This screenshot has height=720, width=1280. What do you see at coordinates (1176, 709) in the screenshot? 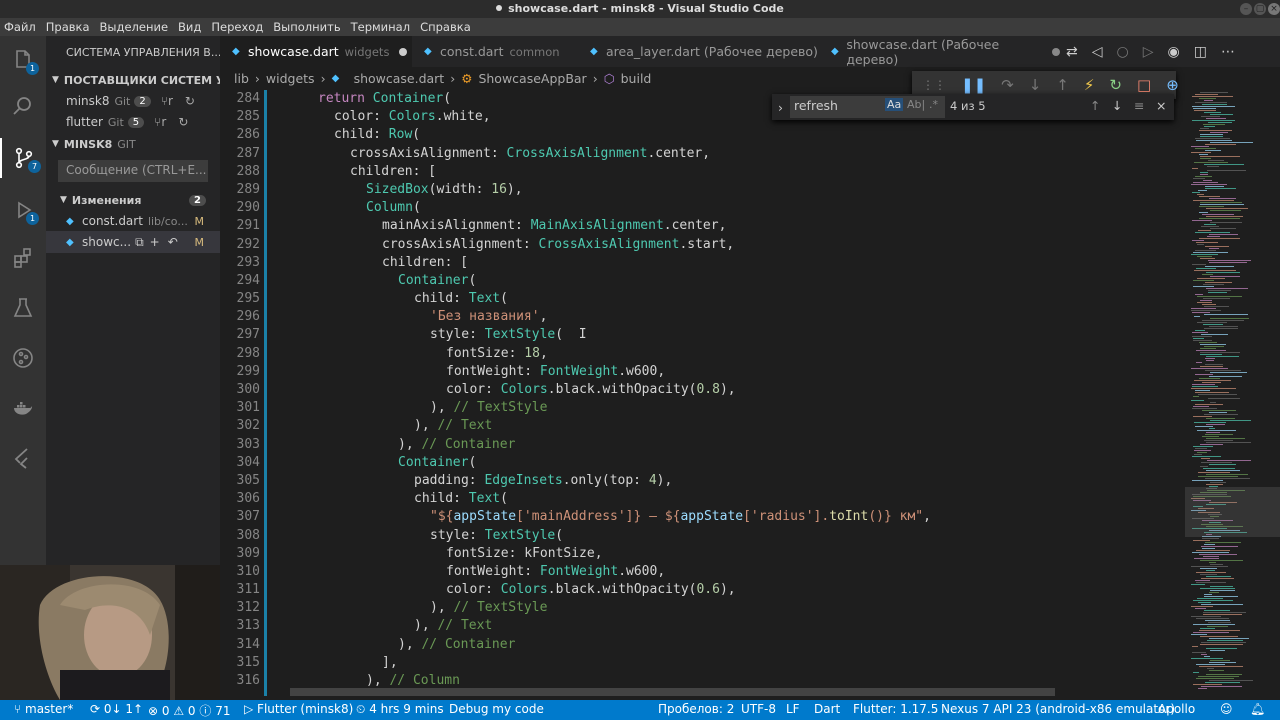
I see `apollo-status: Apollo` at bounding box center [1176, 709].